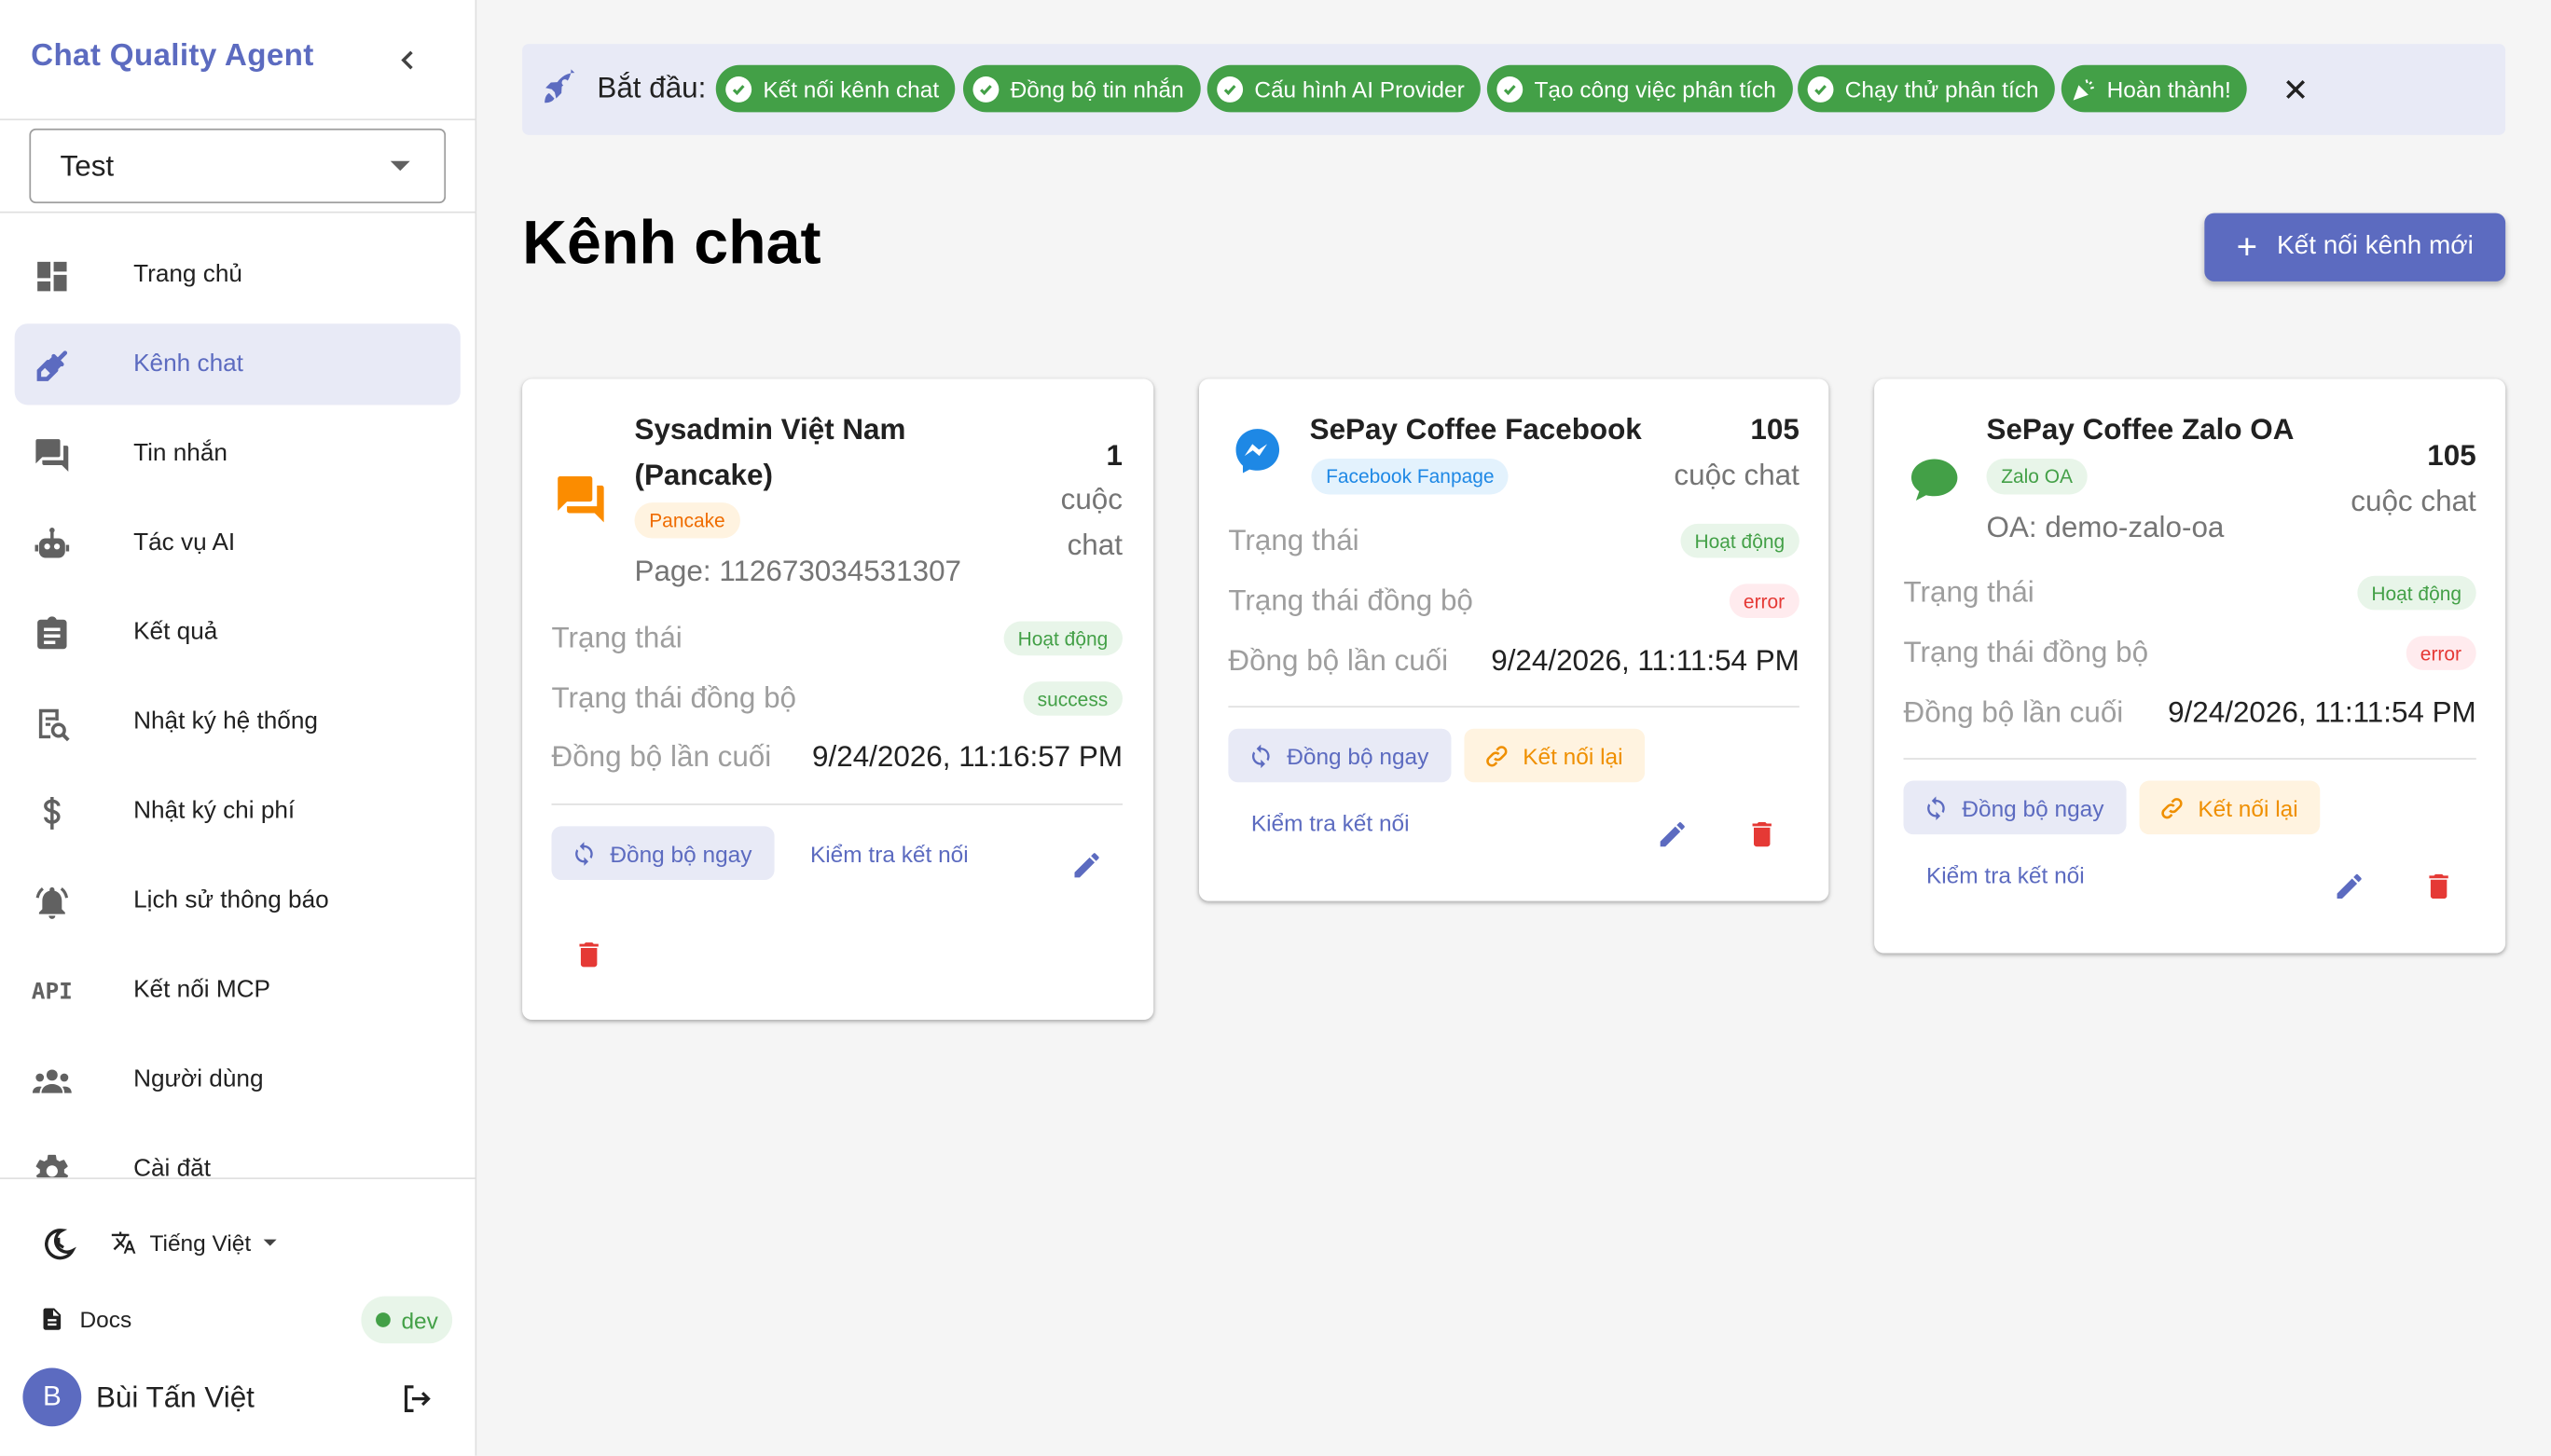 This screenshot has width=2551, height=1456. Describe the element at coordinates (798, 571) in the screenshot. I see `channel-page-id: Page: 112673034531307` at that location.